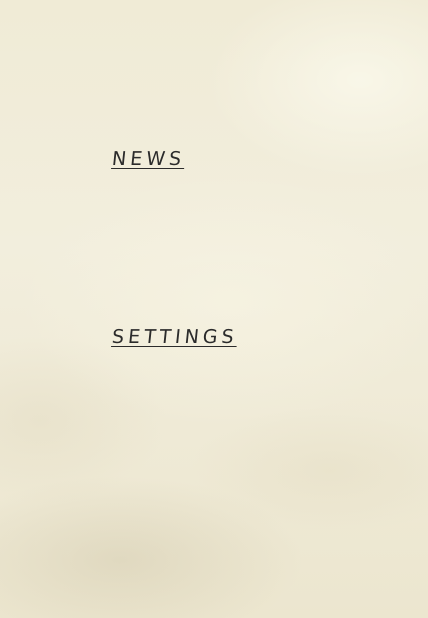  I want to click on menu-item-news: NEWS, so click(148, 159).